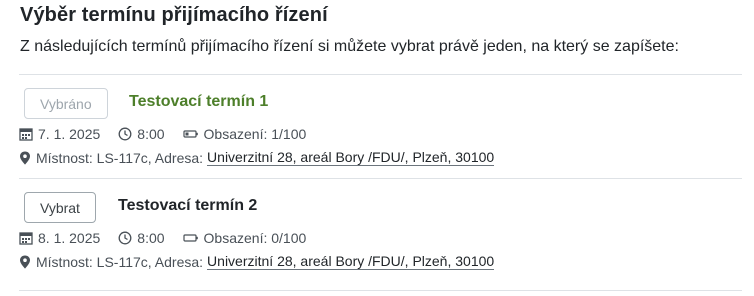 This screenshot has width=754, height=296. What do you see at coordinates (255, 238) in the screenshot?
I see `term-occupancy: Obsazení: 0/100` at bounding box center [255, 238].